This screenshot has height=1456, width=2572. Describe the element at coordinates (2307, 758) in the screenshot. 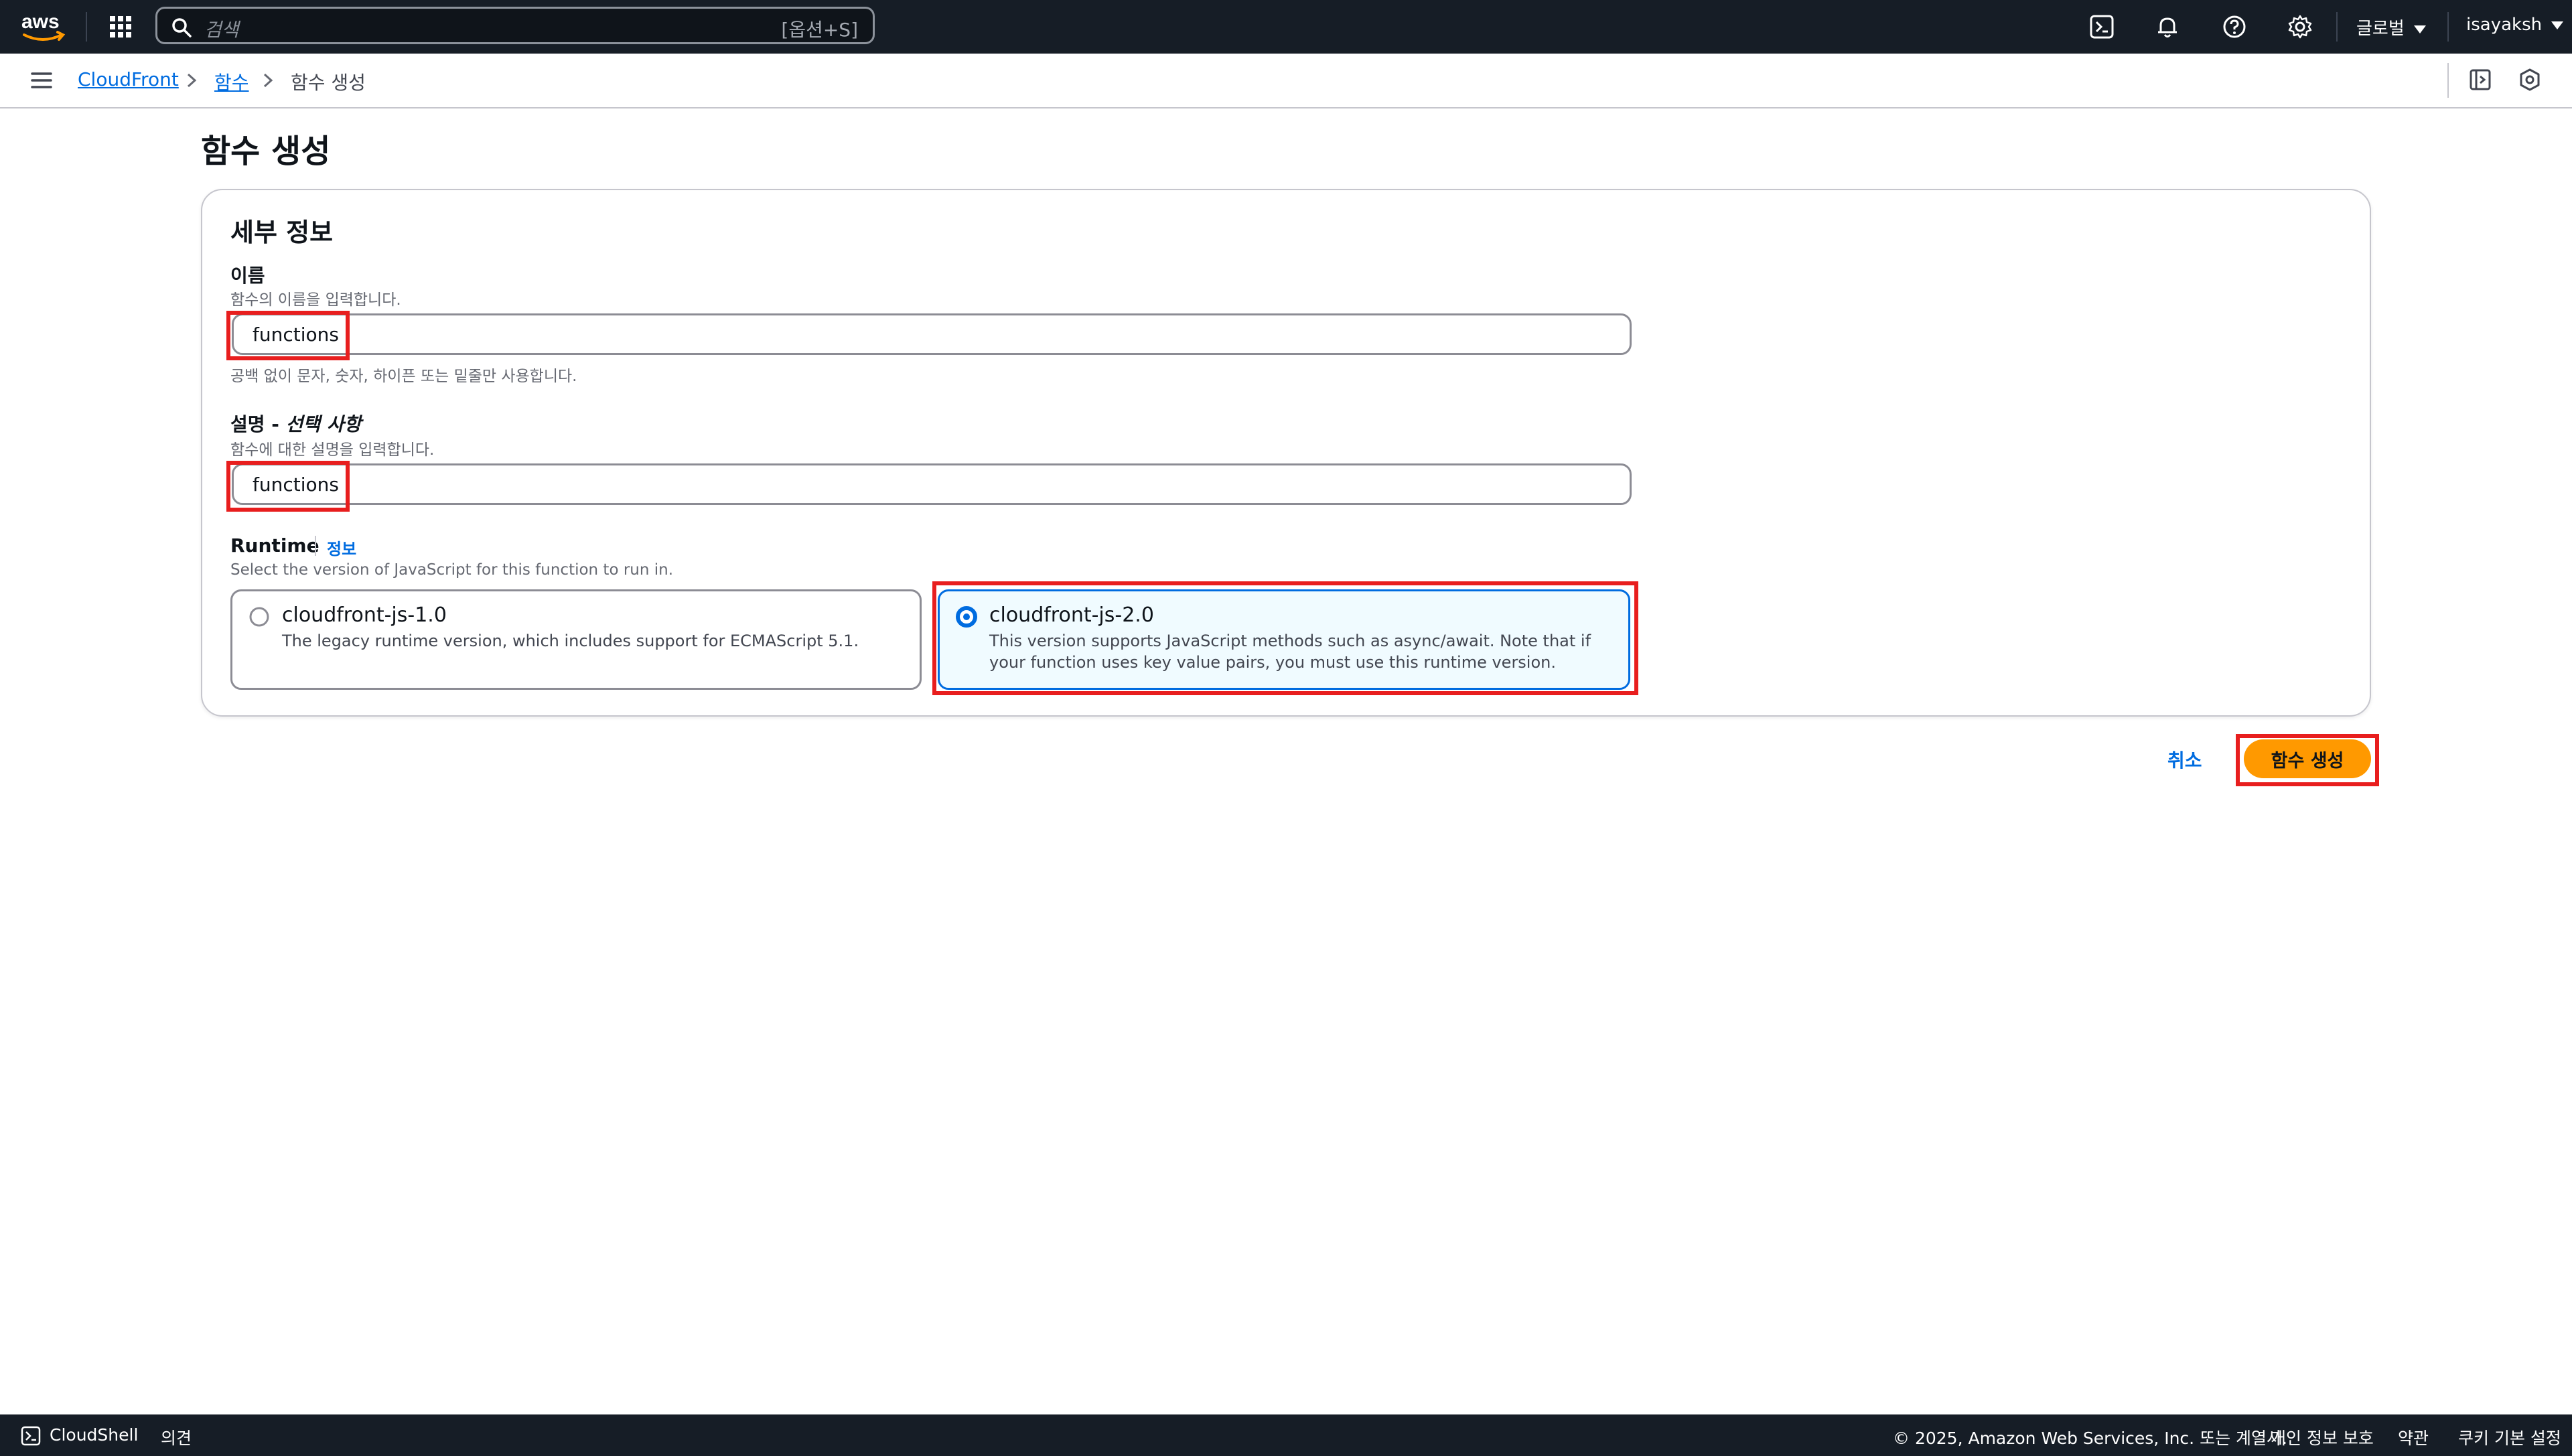

I see `create-function-button: 함수 생성` at that location.